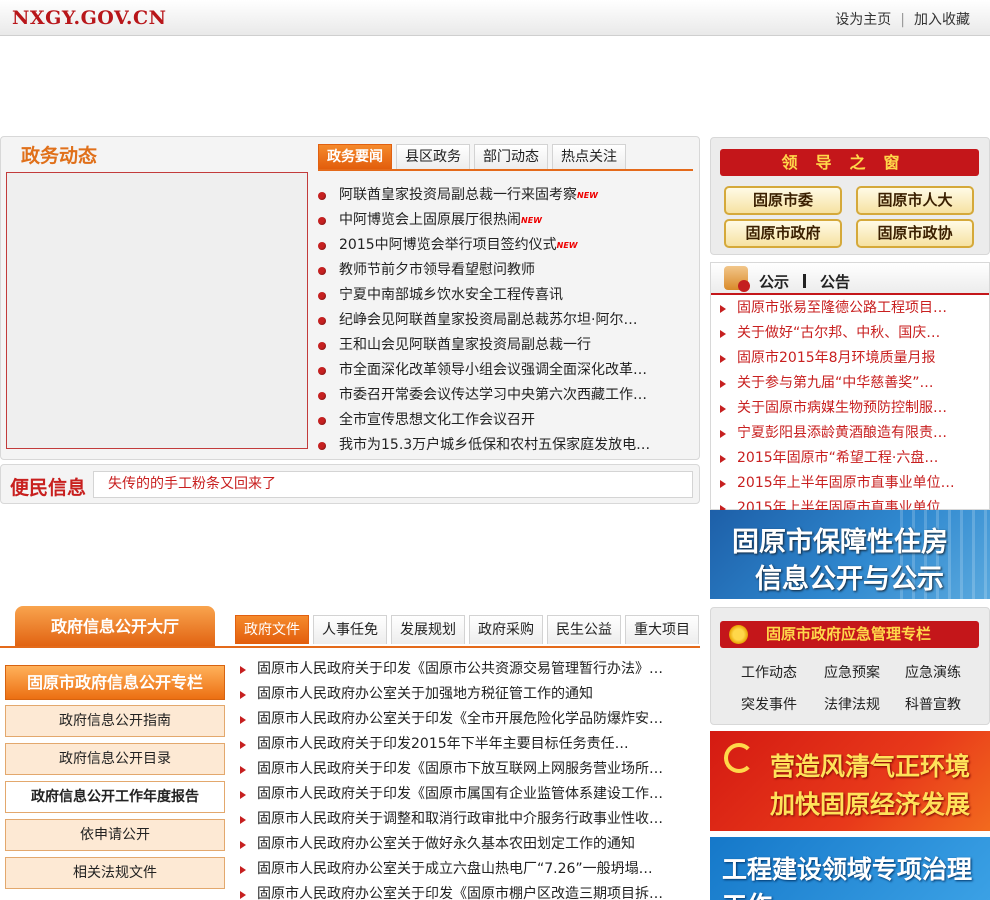 Image resolution: width=990 pixels, height=900 pixels. Describe the element at coordinates (850, 868) in the screenshot. I see `project-governance-banner: 工程建设领域专项治理工作` at that location.